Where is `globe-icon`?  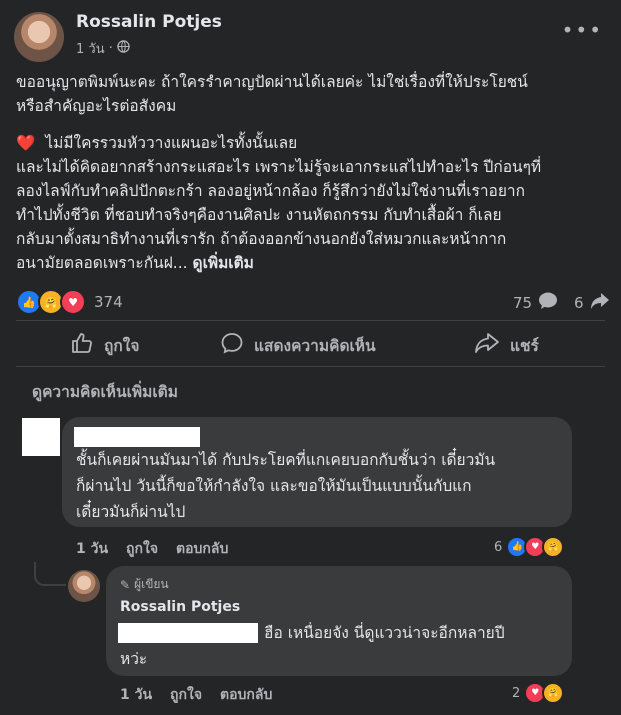
globe-icon is located at coordinates (123, 48).